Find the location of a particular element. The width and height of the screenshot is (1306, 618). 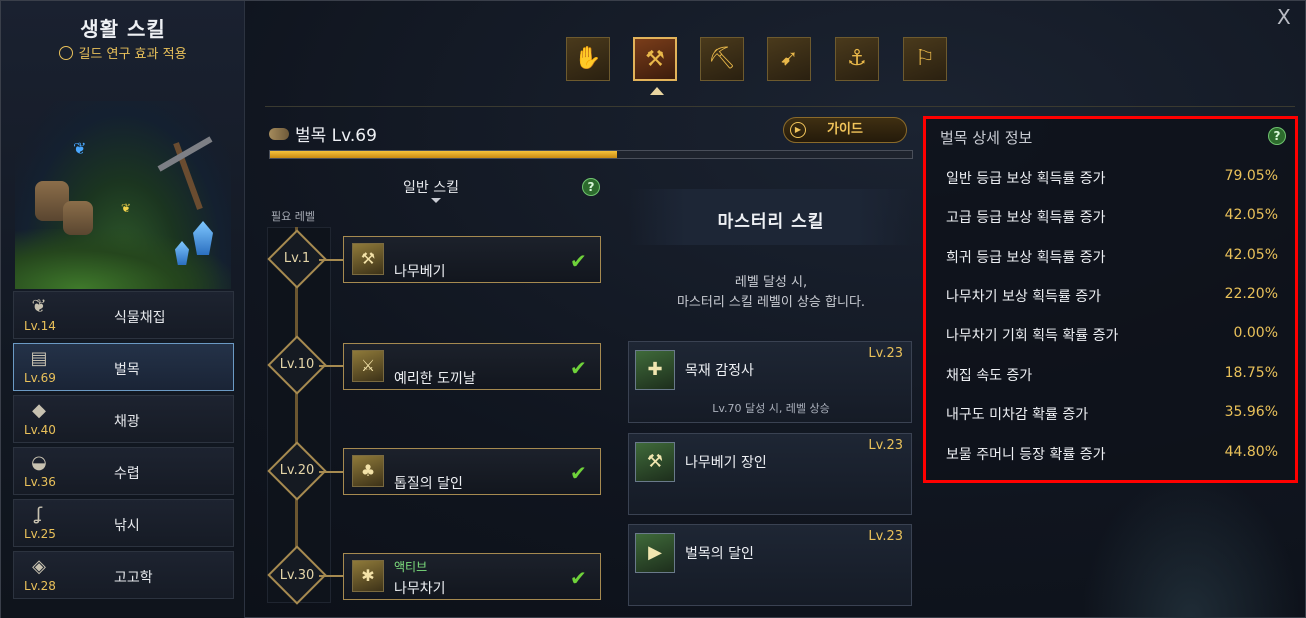

chop-icon: ⚒ is located at coordinates (368, 259).